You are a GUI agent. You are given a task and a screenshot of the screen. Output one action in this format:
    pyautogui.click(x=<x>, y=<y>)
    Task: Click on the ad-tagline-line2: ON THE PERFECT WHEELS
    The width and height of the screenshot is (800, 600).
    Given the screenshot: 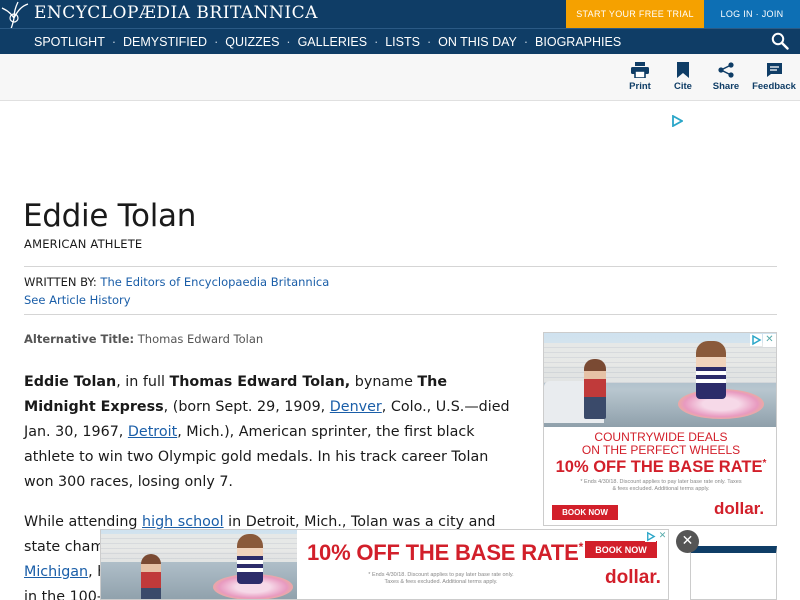 What is the action you would take?
    pyautogui.click(x=661, y=450)
    